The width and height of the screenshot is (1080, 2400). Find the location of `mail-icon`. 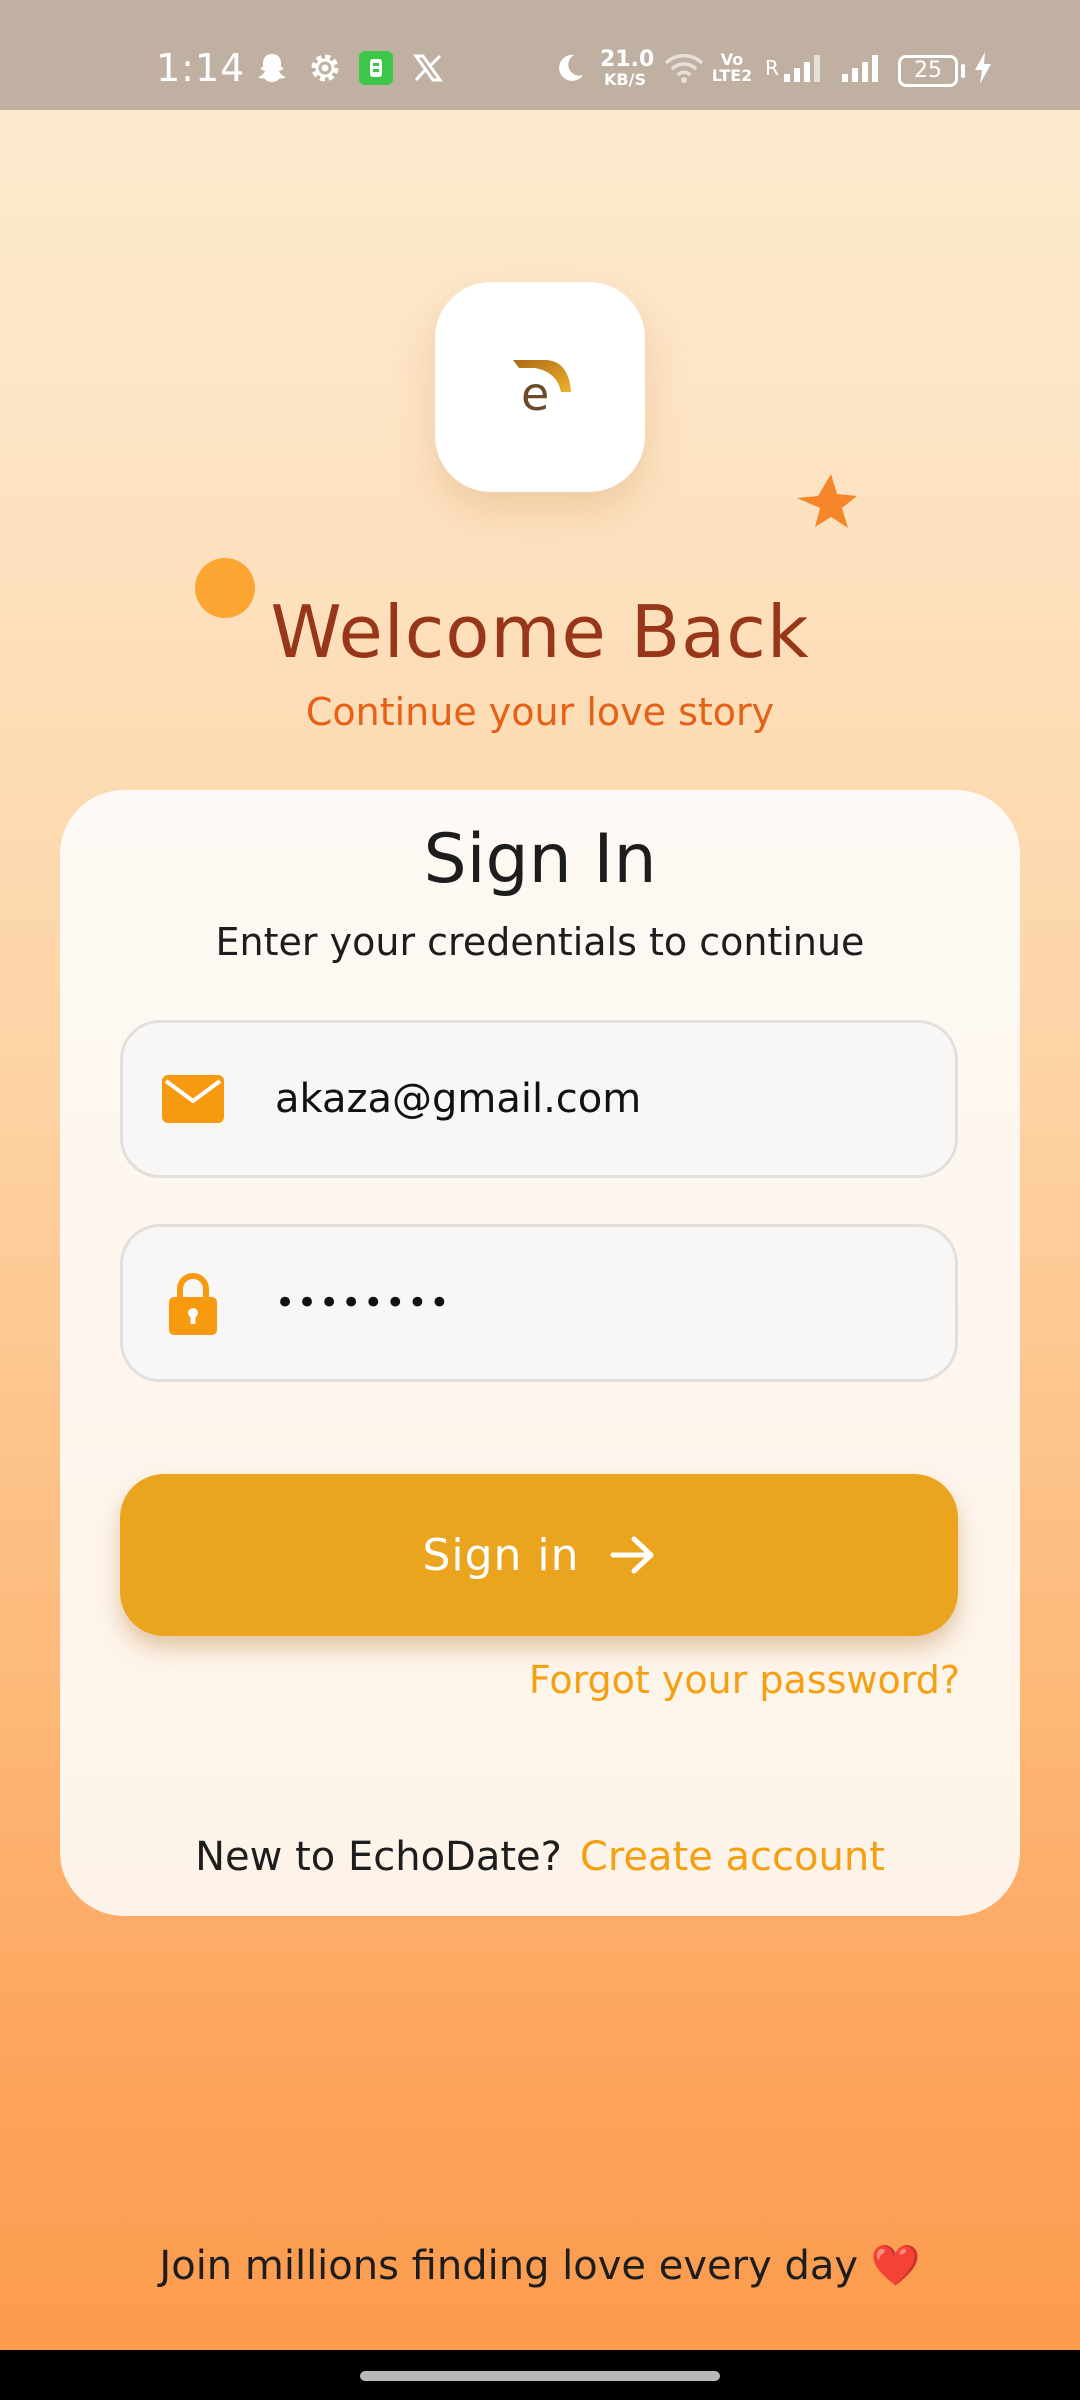

mail-icon is located at coordinates (193, 1099).